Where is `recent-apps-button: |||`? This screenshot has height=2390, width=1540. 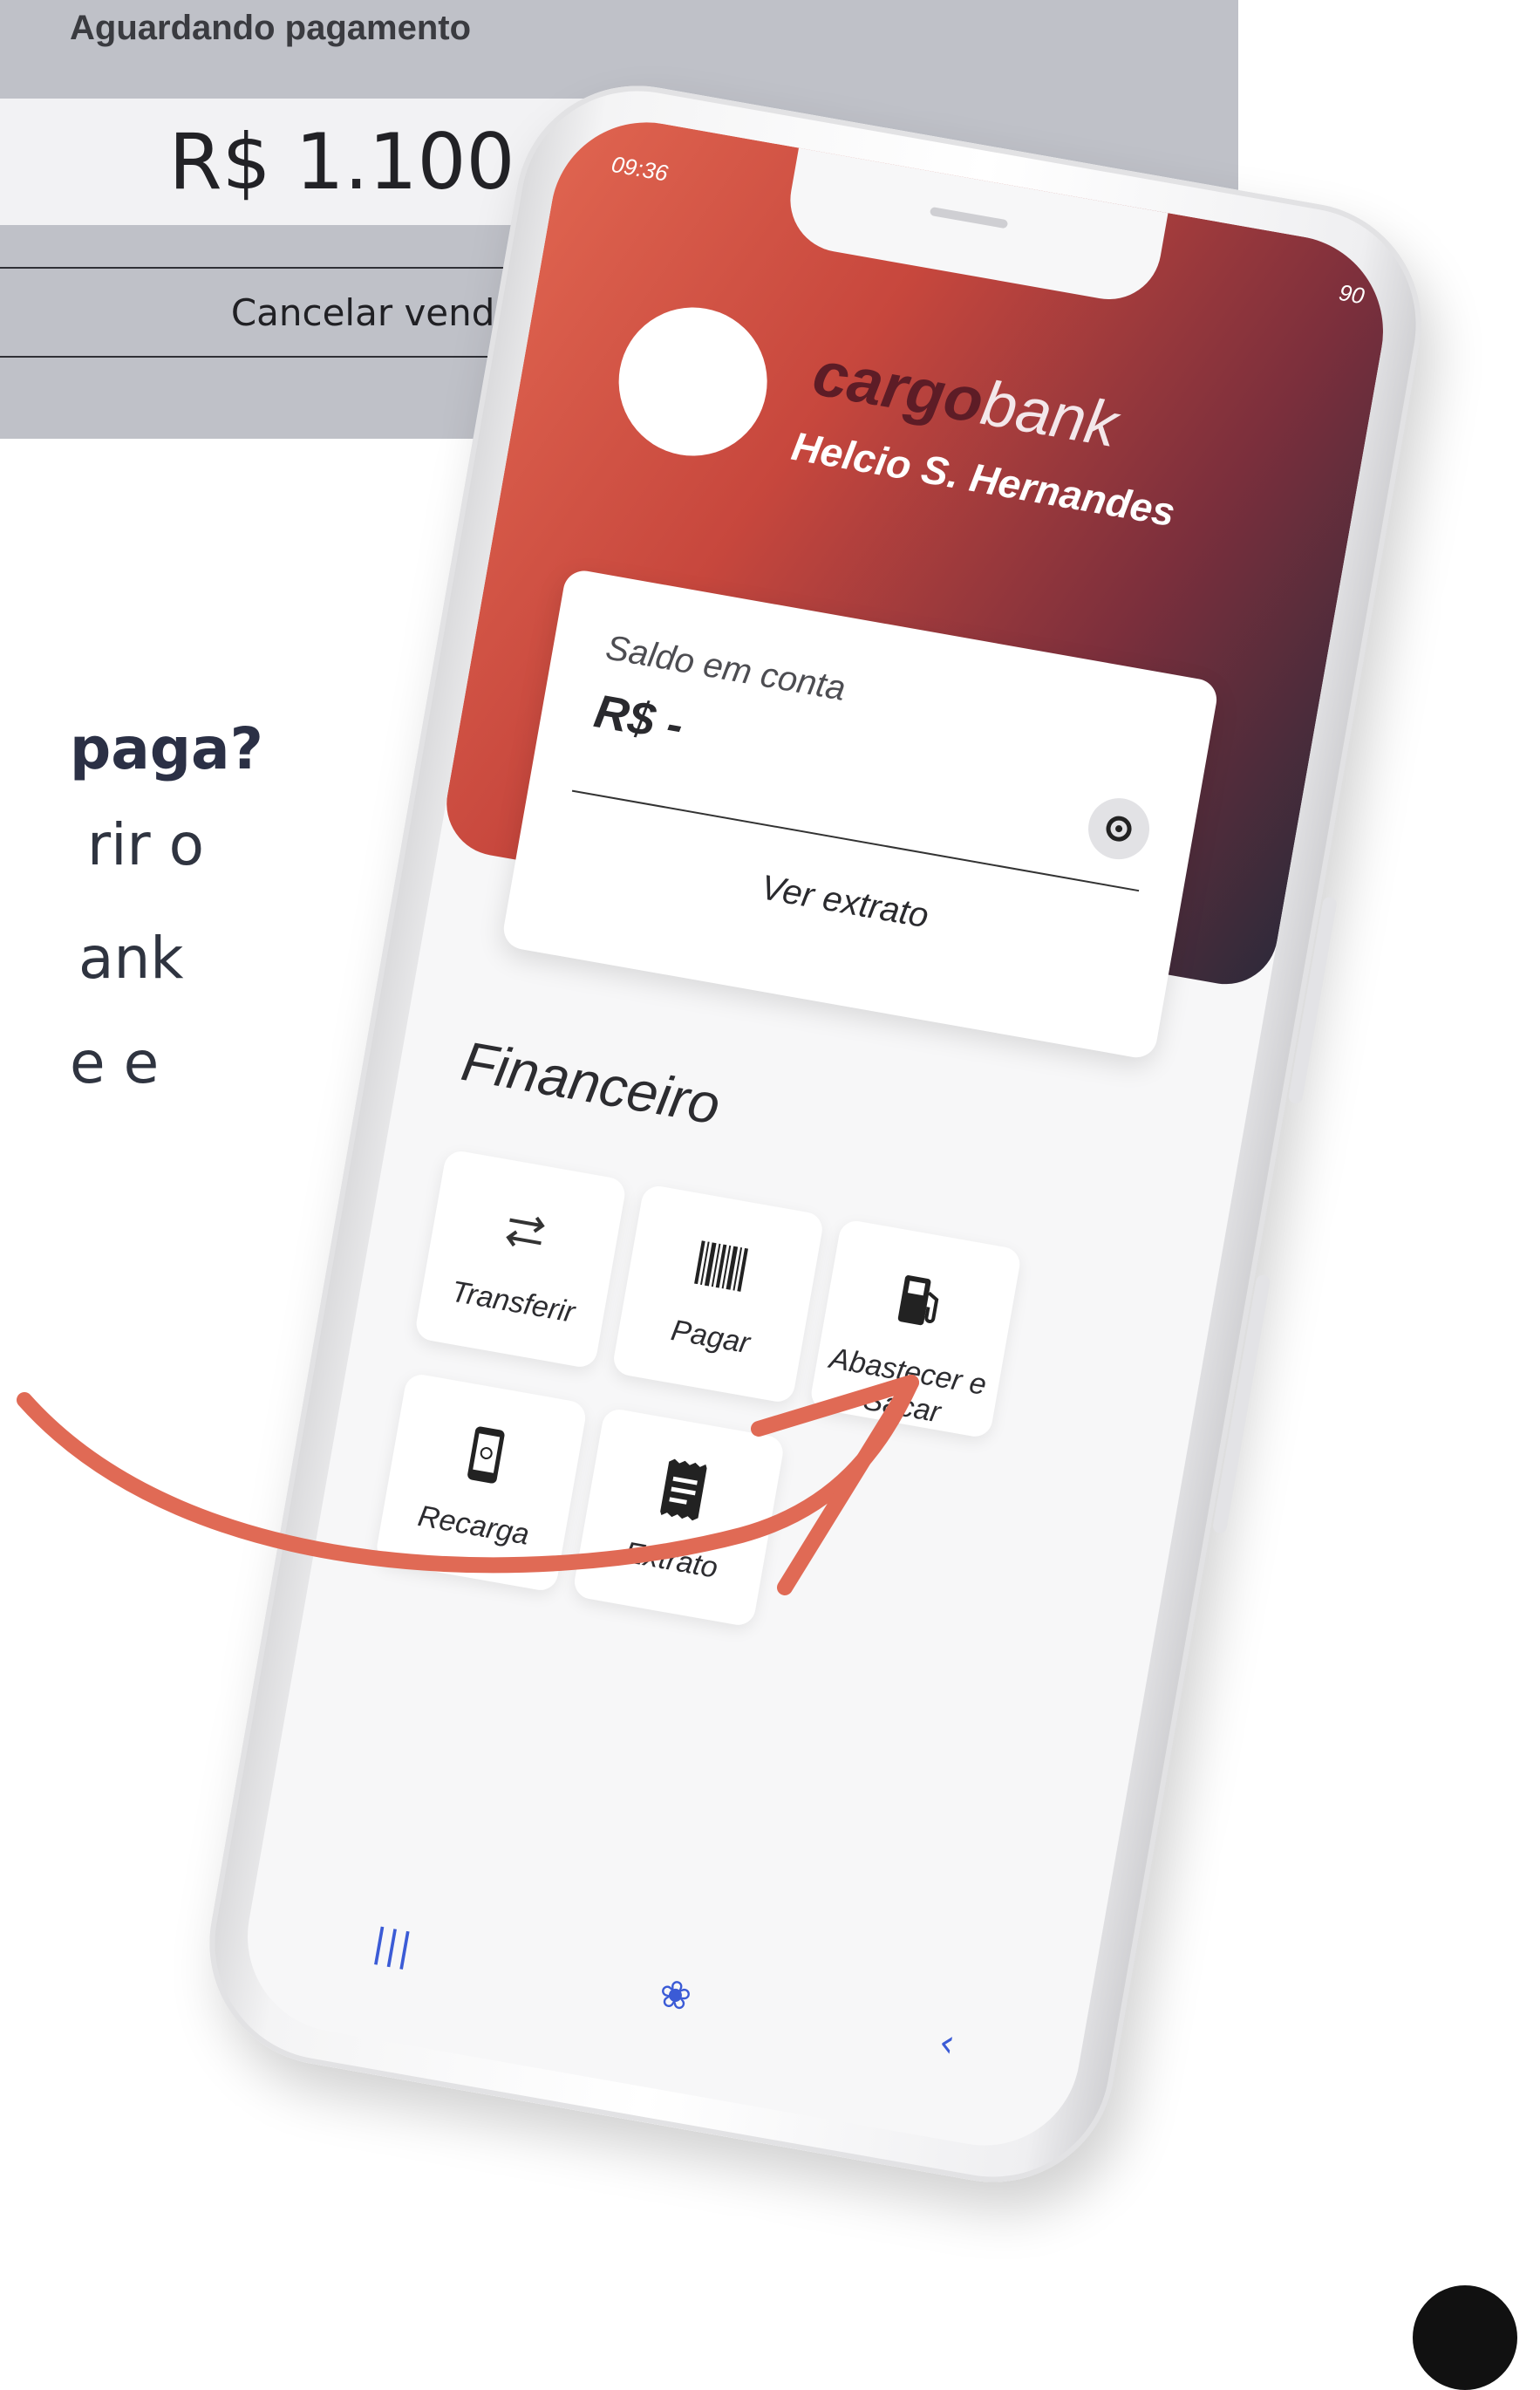
recent-apps-button: ||| is located at coordinates (393, 1945).